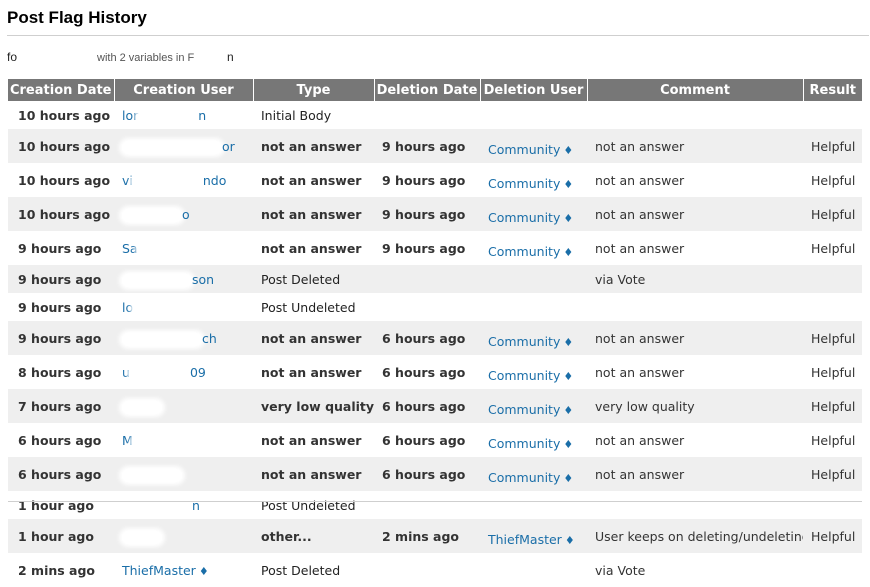 The width and height of the screenshot is (870, 587). What do you see at coordinates (198, 372) in the screenshot?
I see `creation-user-tail: 09` at bounding box center [198, 372].